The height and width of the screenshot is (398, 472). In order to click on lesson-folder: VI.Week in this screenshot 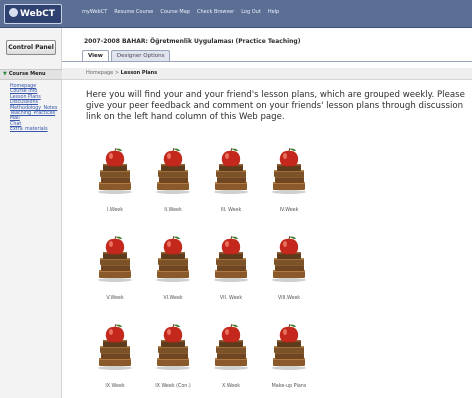, I will do `click(173, 271)`.